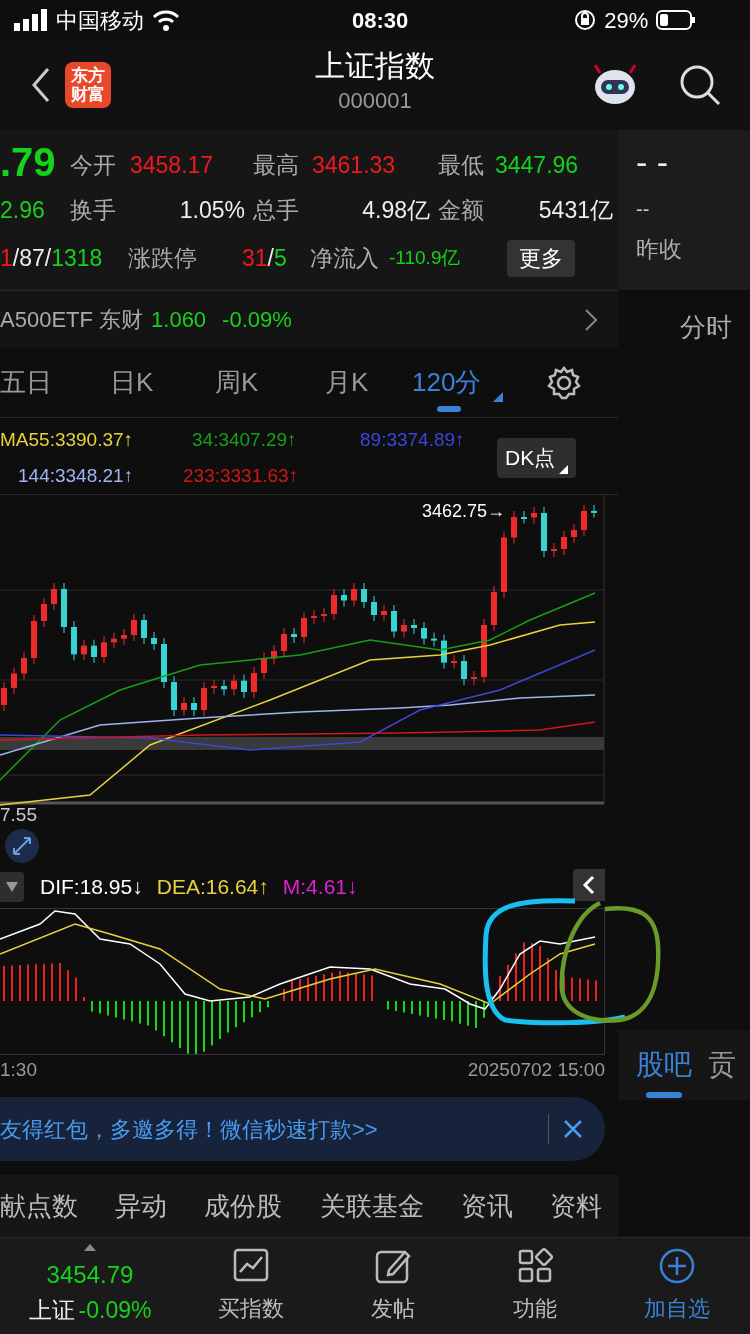 The width and height of the screenshot is (750, 1334). What do you see at coordinates (237, 382) in the screenshot?
I see `period-tab: 周K` at bounding box center [237, 382].